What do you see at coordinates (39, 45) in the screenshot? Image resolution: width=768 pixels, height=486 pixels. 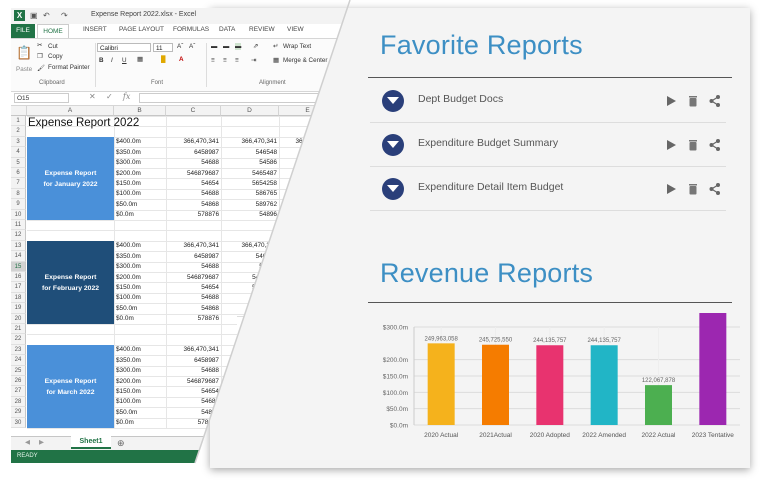 I see `cut-icon: ✂` at bounding box center [39, 45].